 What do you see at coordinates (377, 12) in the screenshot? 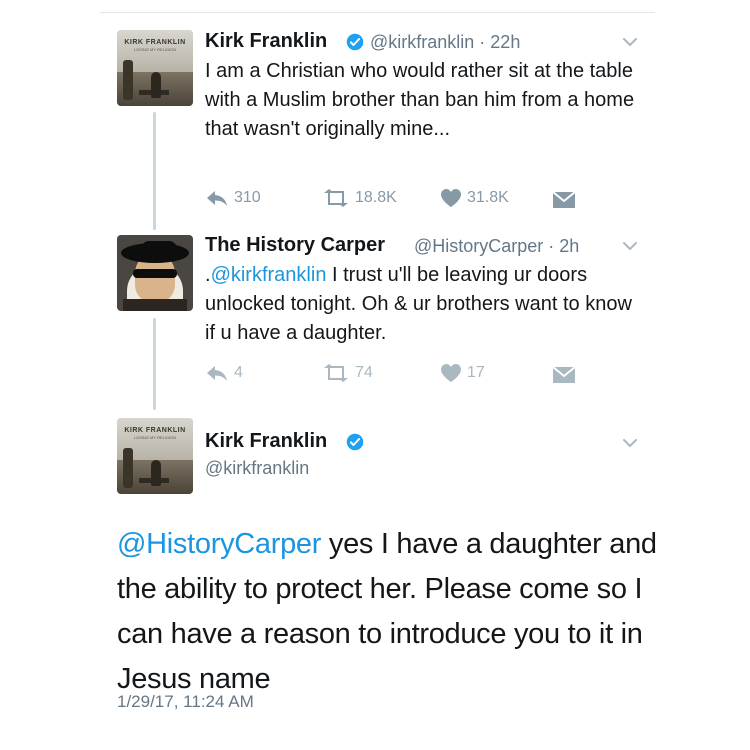
I see `top-divider` at bounding box center [377, 12].